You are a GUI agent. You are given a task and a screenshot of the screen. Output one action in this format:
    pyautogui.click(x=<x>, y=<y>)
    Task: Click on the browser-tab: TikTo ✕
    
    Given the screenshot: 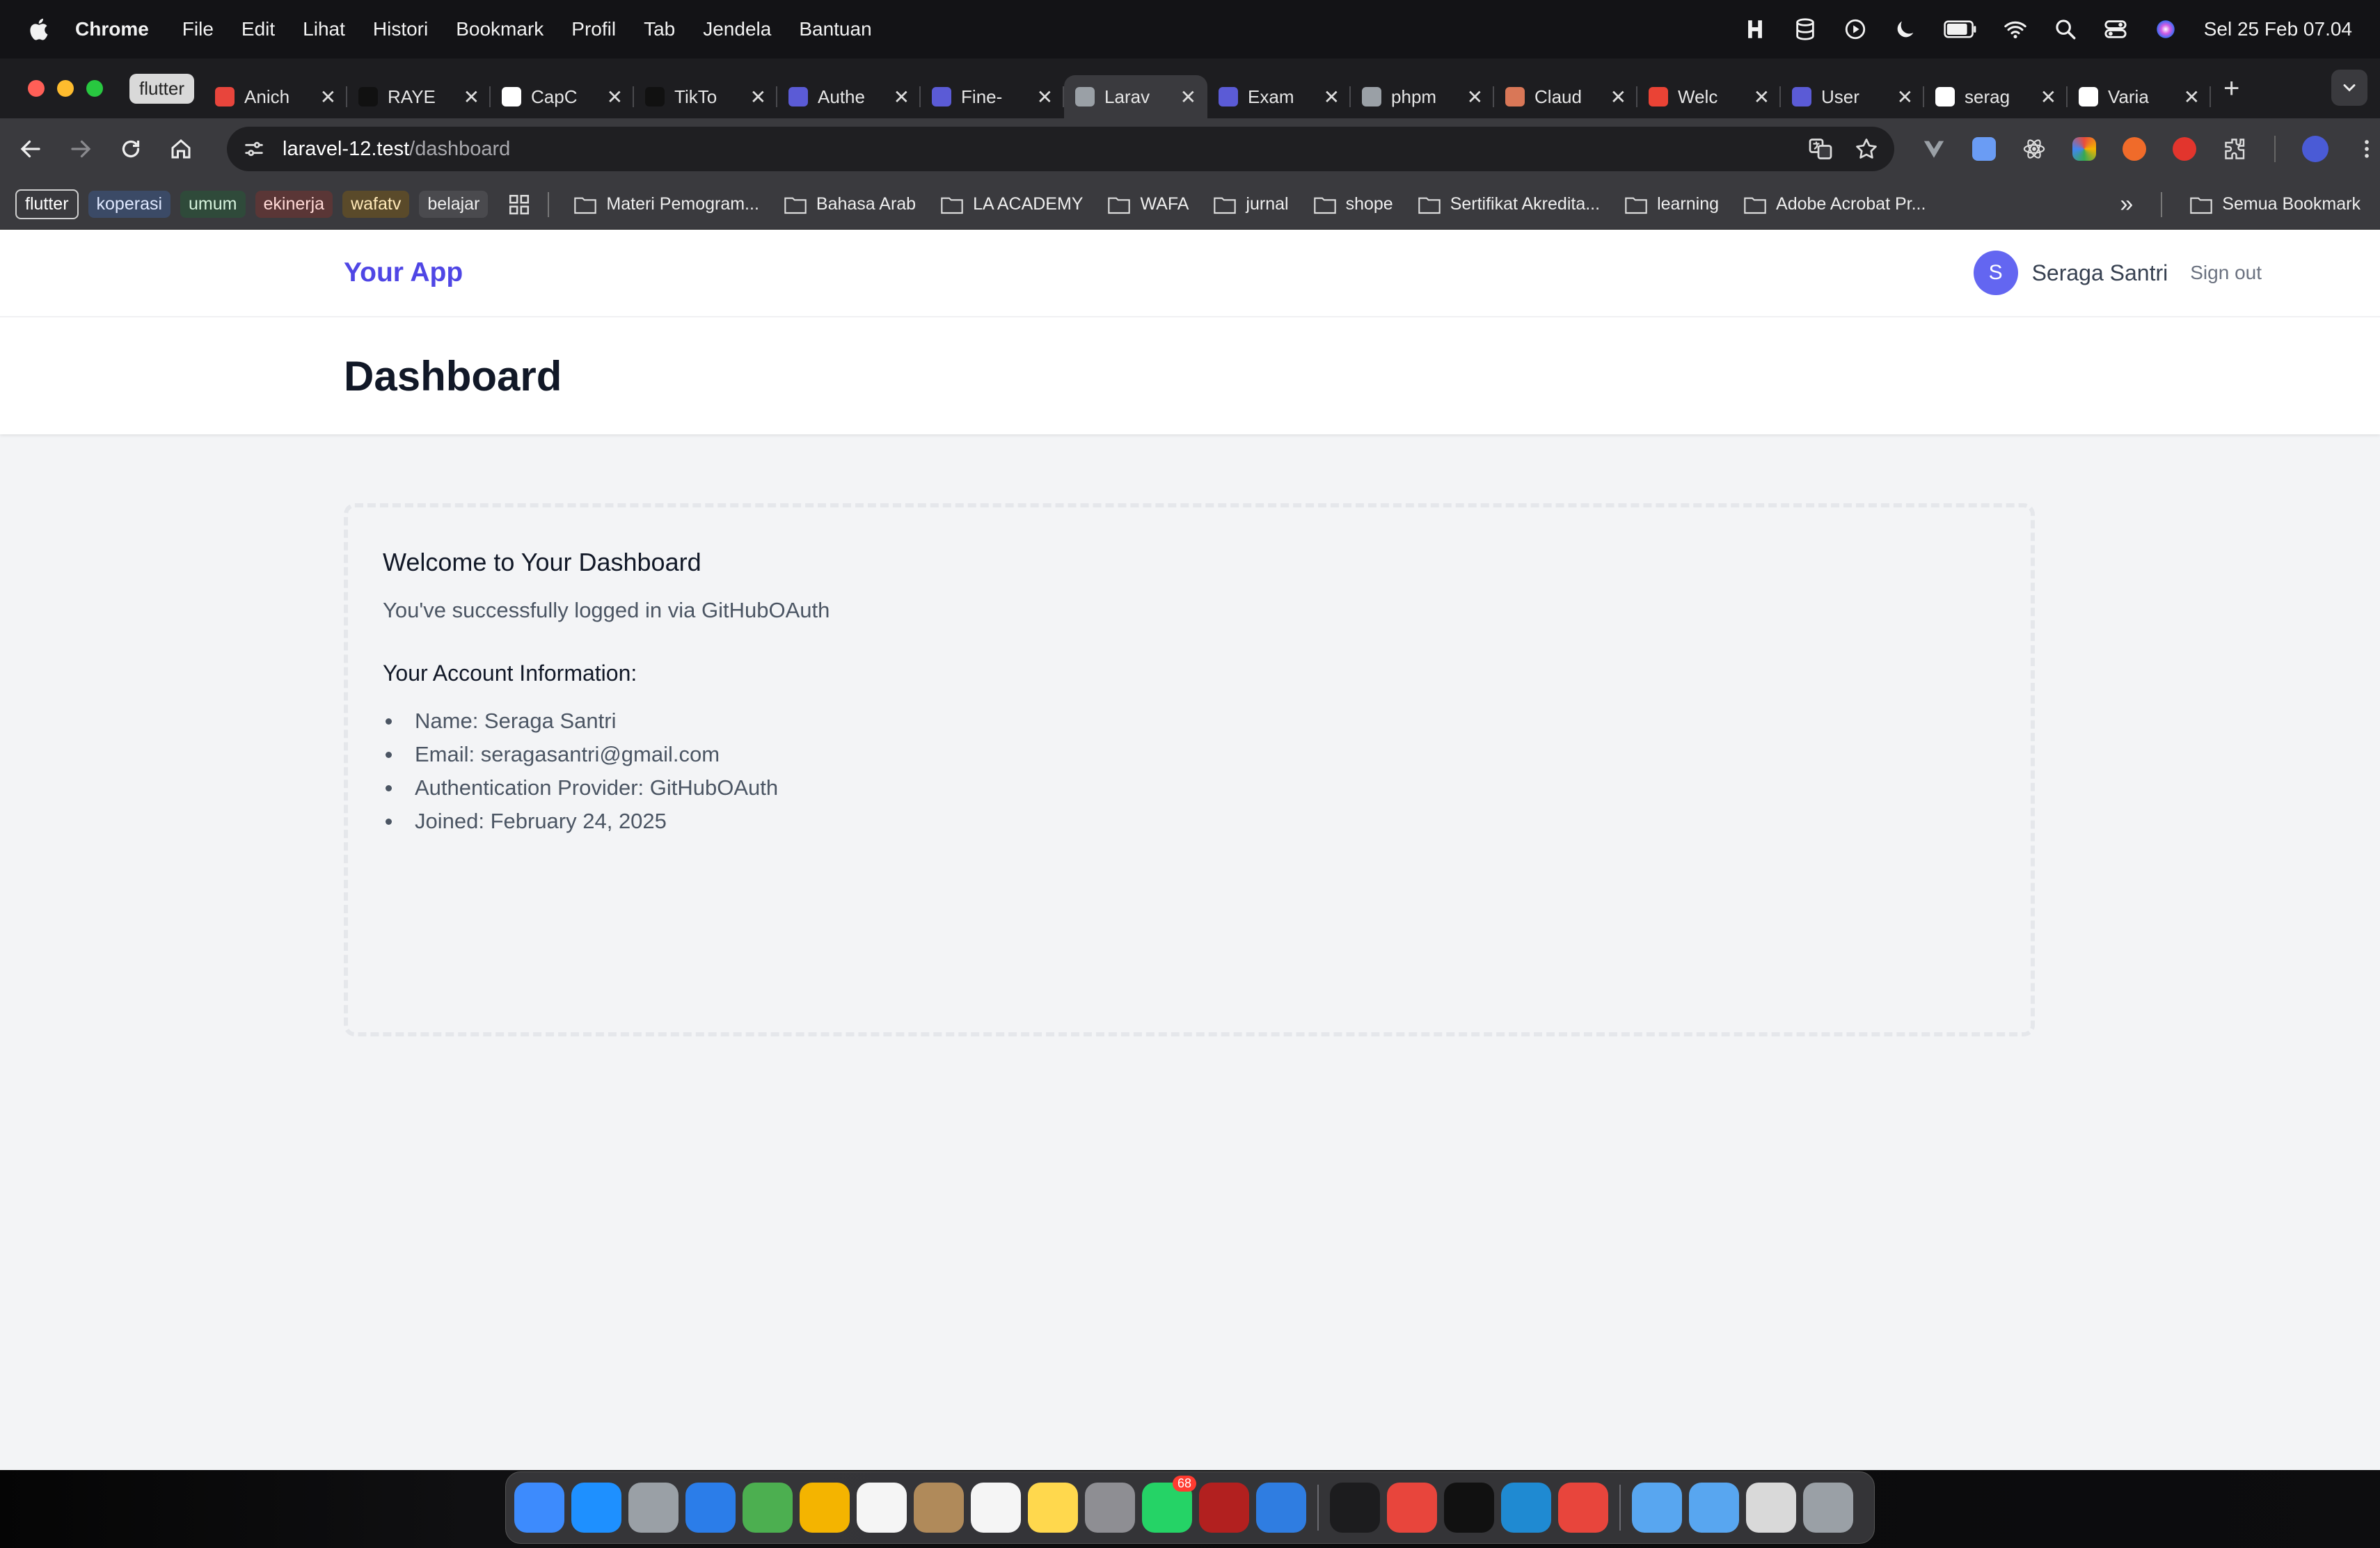 What is the action you would take?
    pyautogui.click(x=706, y=96)
    